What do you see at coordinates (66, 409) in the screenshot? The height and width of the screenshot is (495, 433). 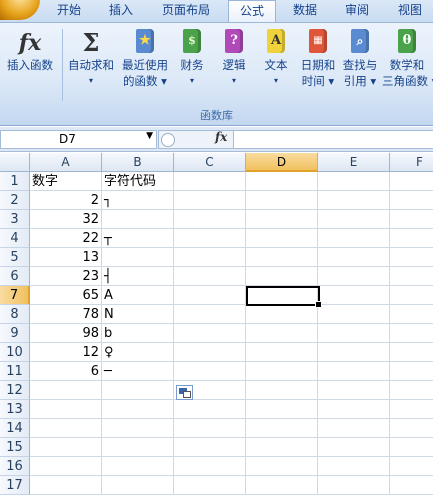 I see `cell-a13` at bounding box center [66, 409].